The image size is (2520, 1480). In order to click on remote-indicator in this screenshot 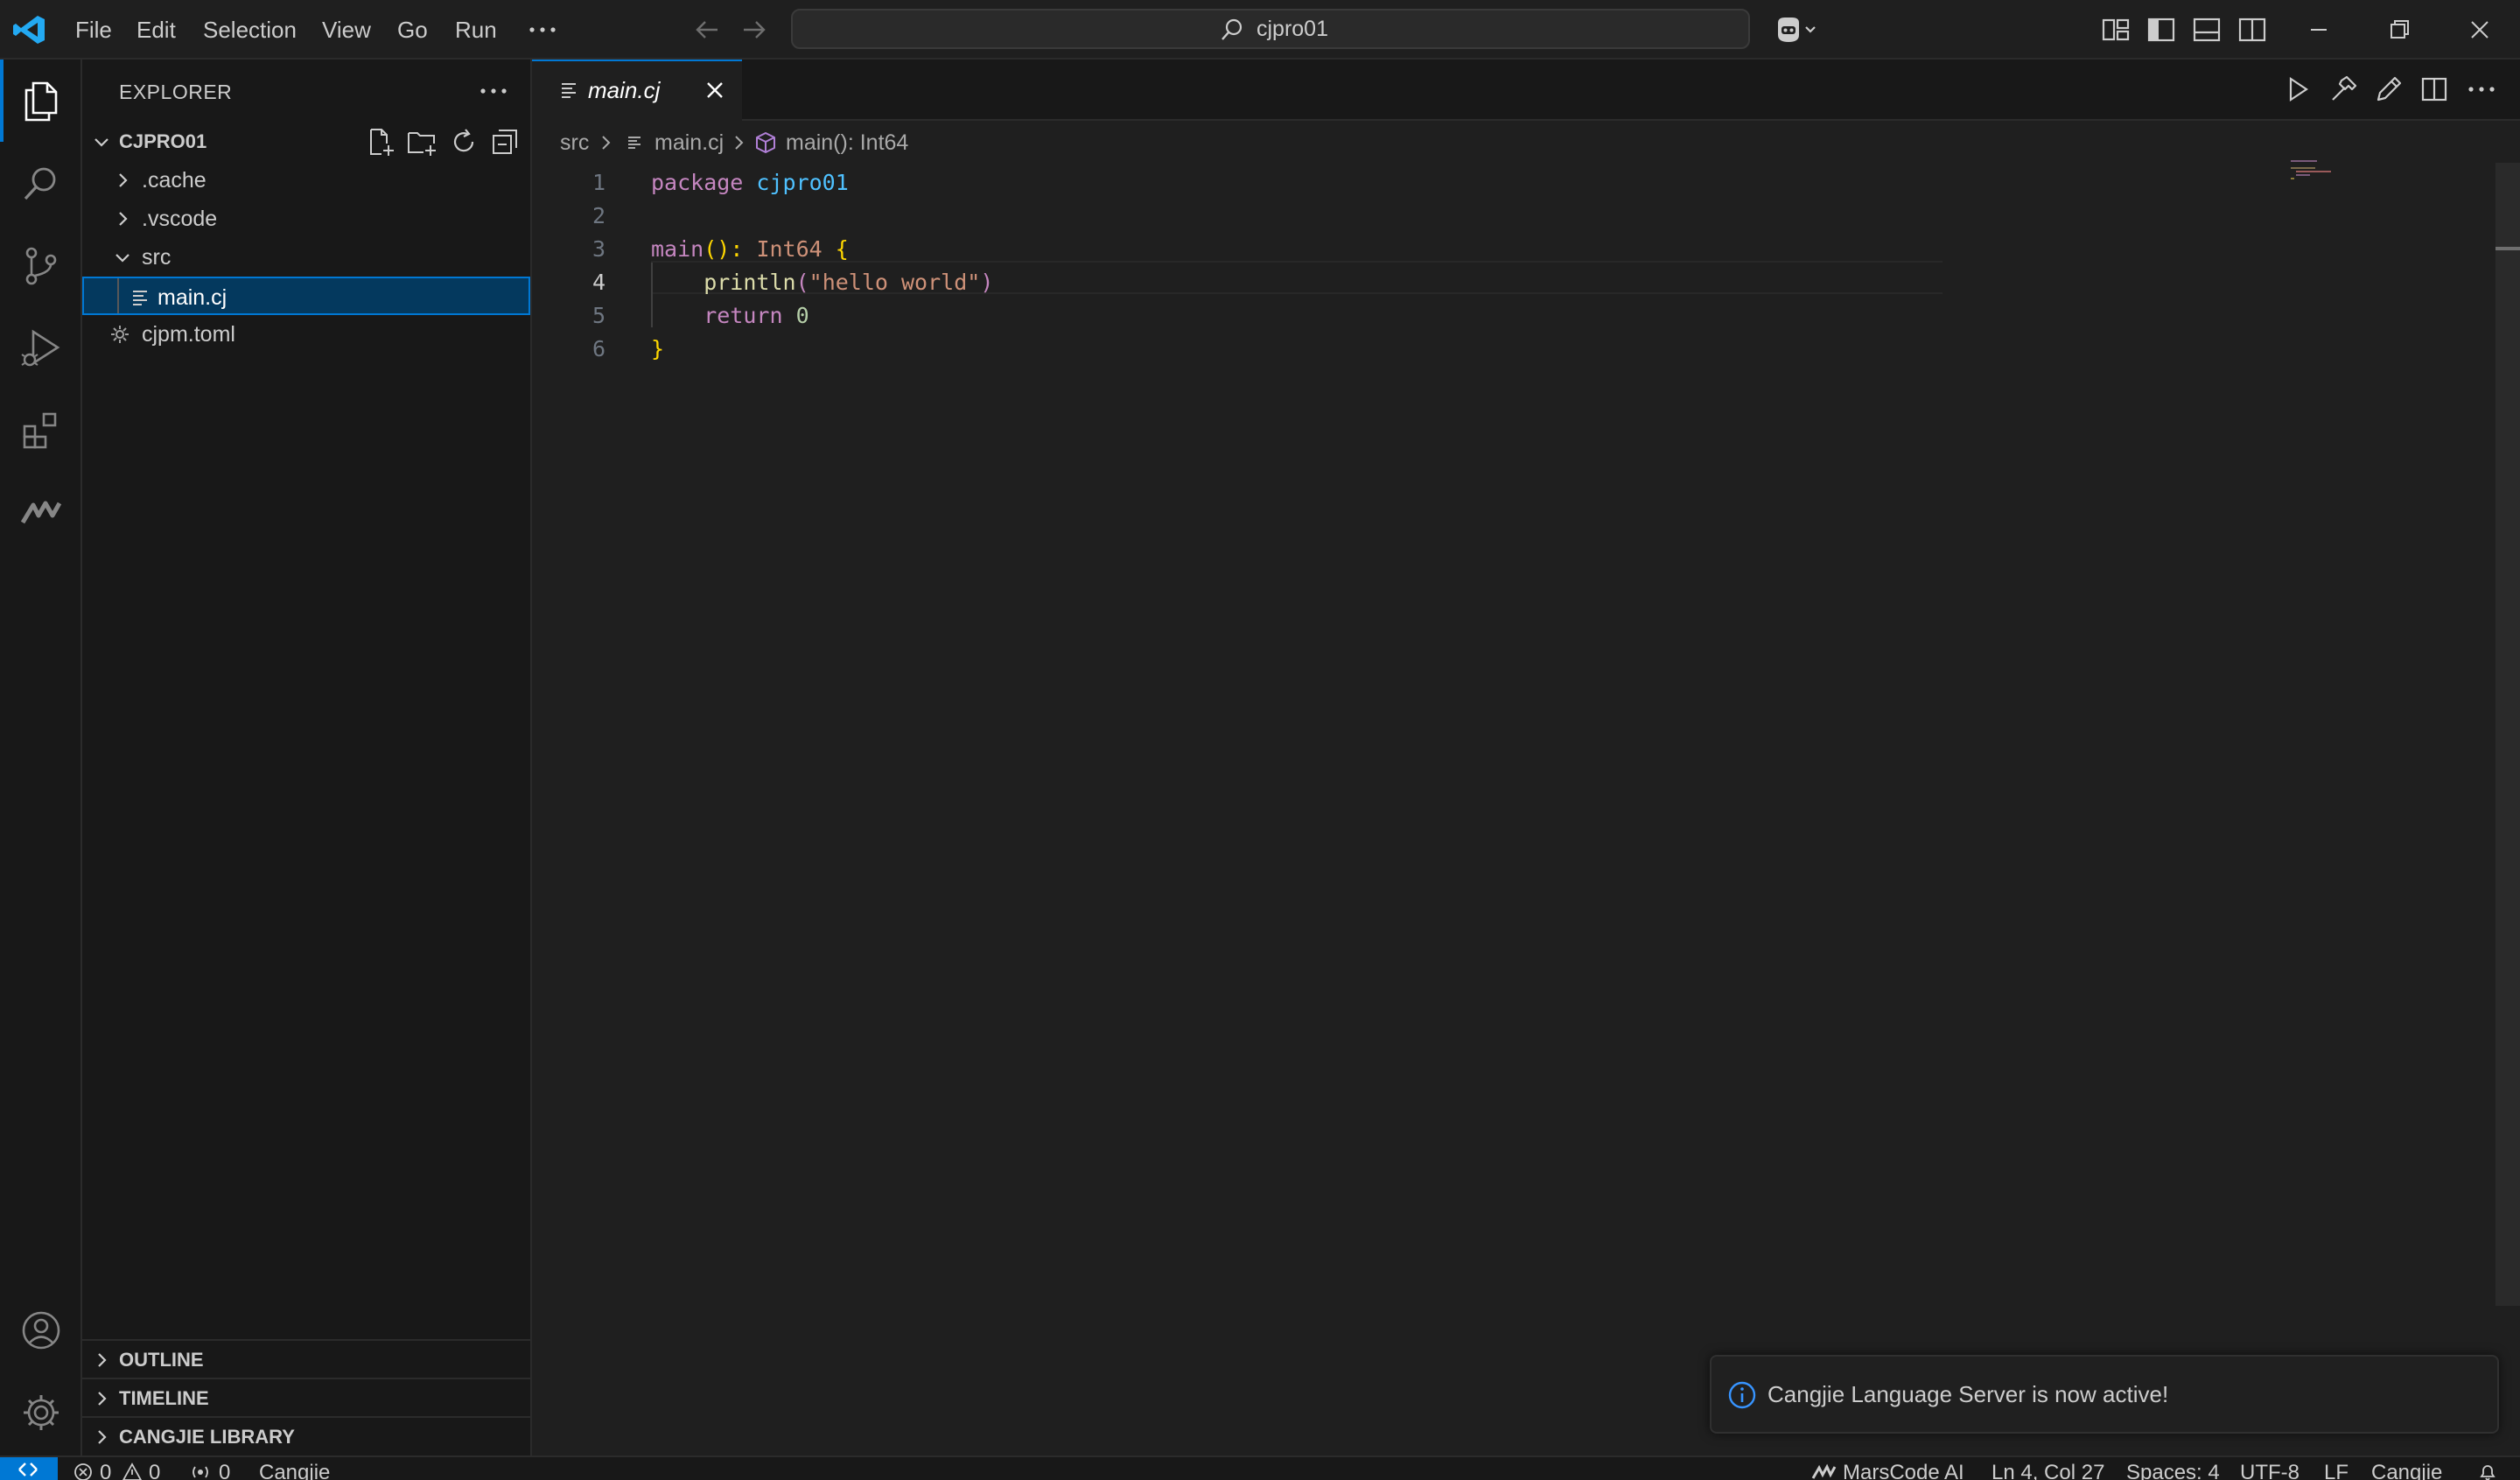, I will do `click(29, 1468)`.